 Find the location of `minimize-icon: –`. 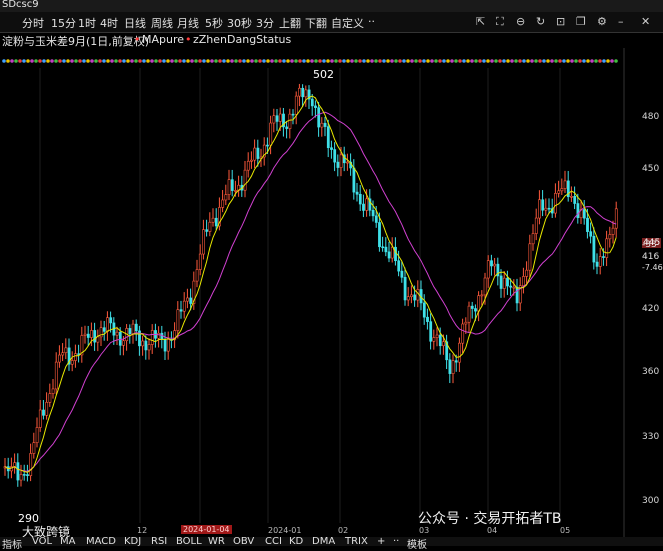

minimize-icon: – is located at coordinates (621, 21).